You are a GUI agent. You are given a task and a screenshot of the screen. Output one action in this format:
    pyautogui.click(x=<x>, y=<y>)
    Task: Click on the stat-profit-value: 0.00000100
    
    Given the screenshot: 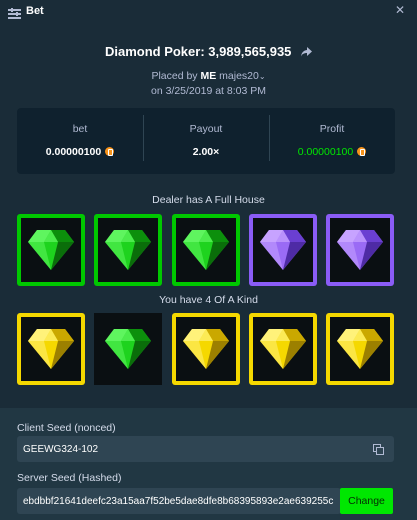 What is the action you would take?
    pyautogui.click(x=332, y=151)
    